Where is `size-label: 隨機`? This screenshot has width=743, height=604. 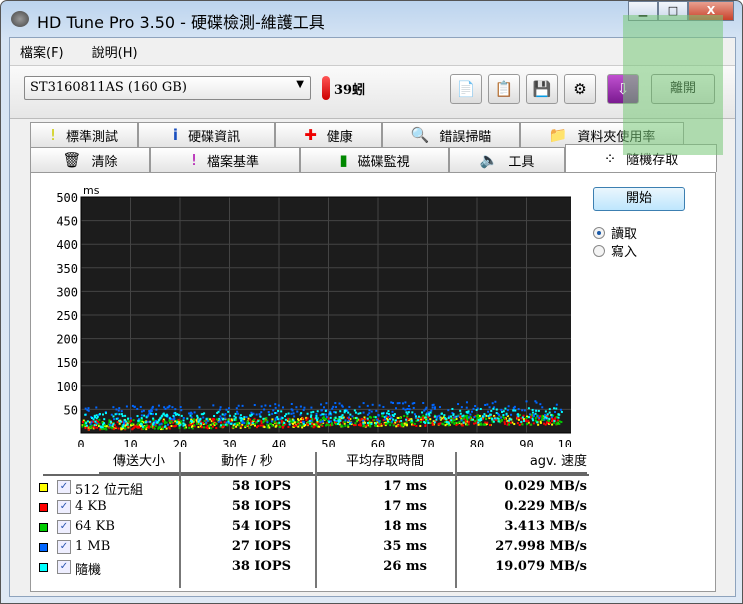 size-label: 隨機 is located at coordinates (88, 570).